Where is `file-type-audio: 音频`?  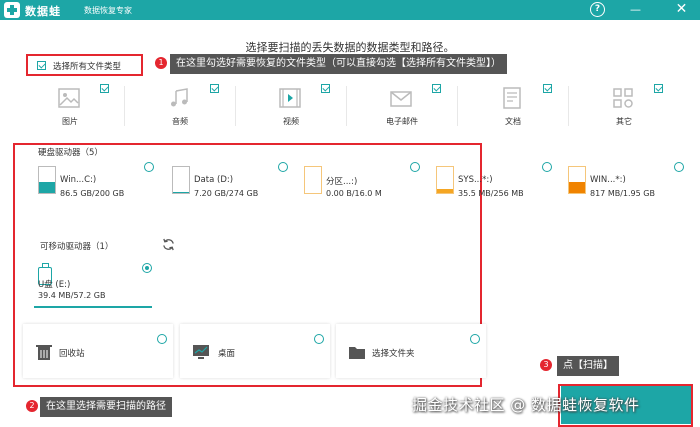 file-type-audio: 音频 is located at coordinates (174, 106).